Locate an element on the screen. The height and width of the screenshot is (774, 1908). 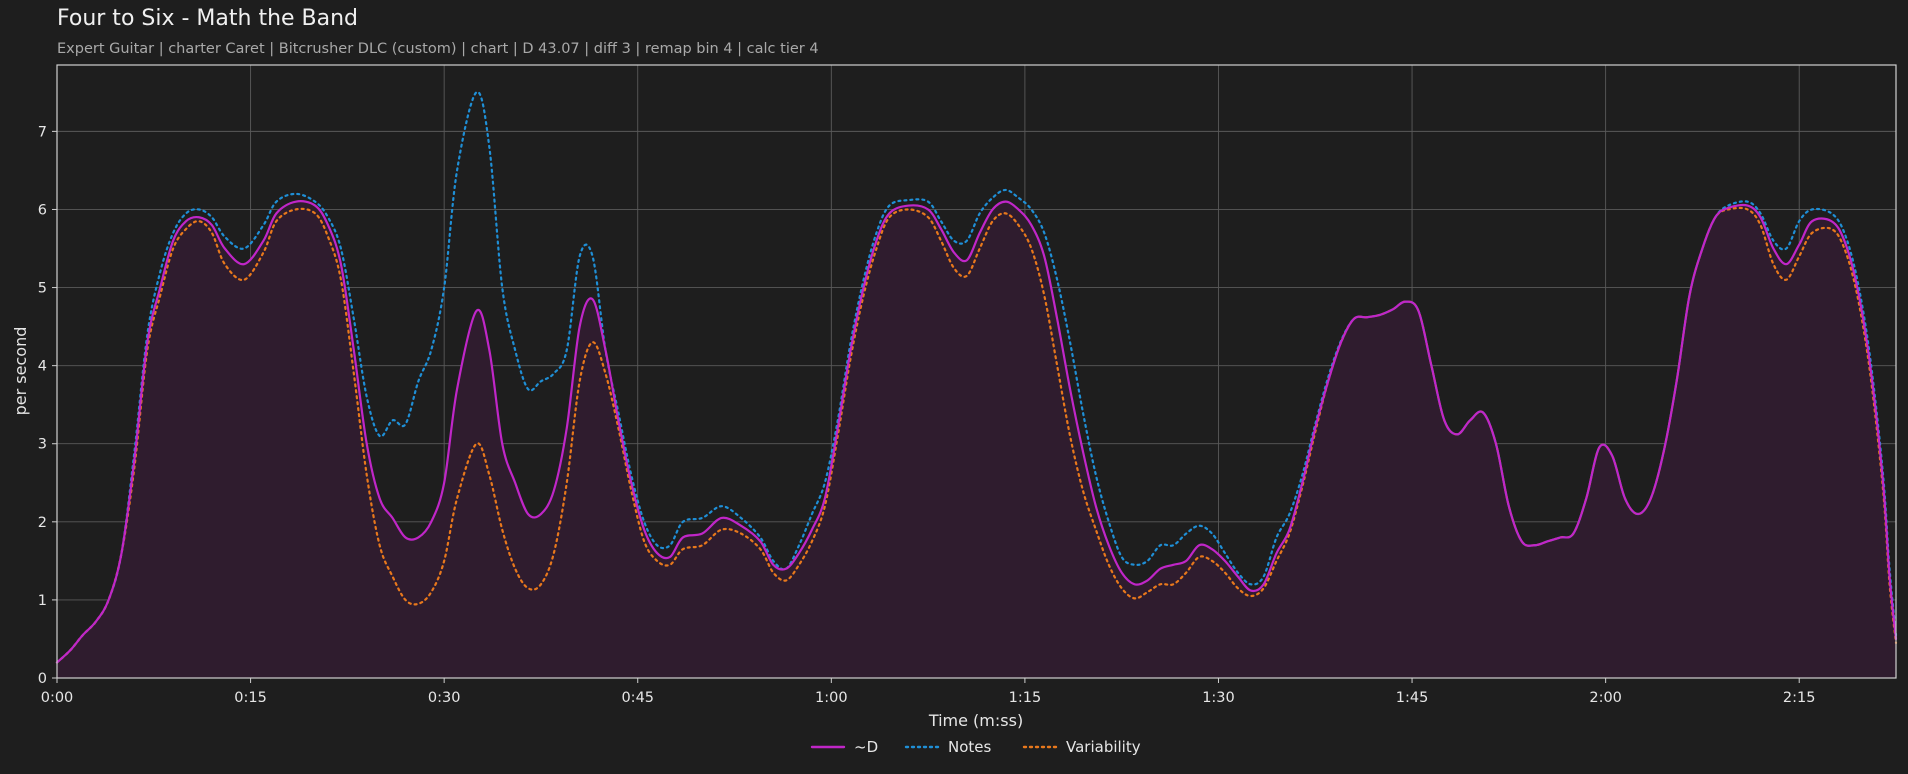
y-axis-label: per second is located at coordinates (20, 371).